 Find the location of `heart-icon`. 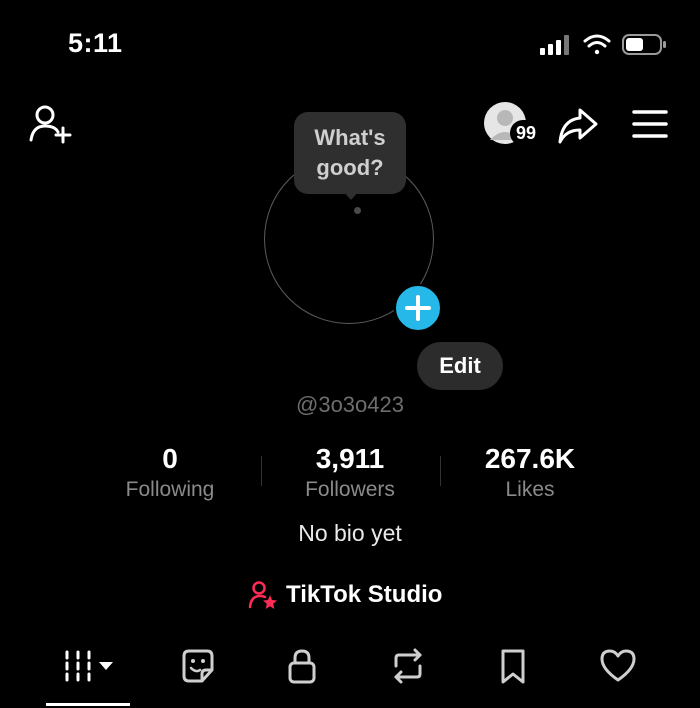

heart-icon is located at coordinates (618, 665).